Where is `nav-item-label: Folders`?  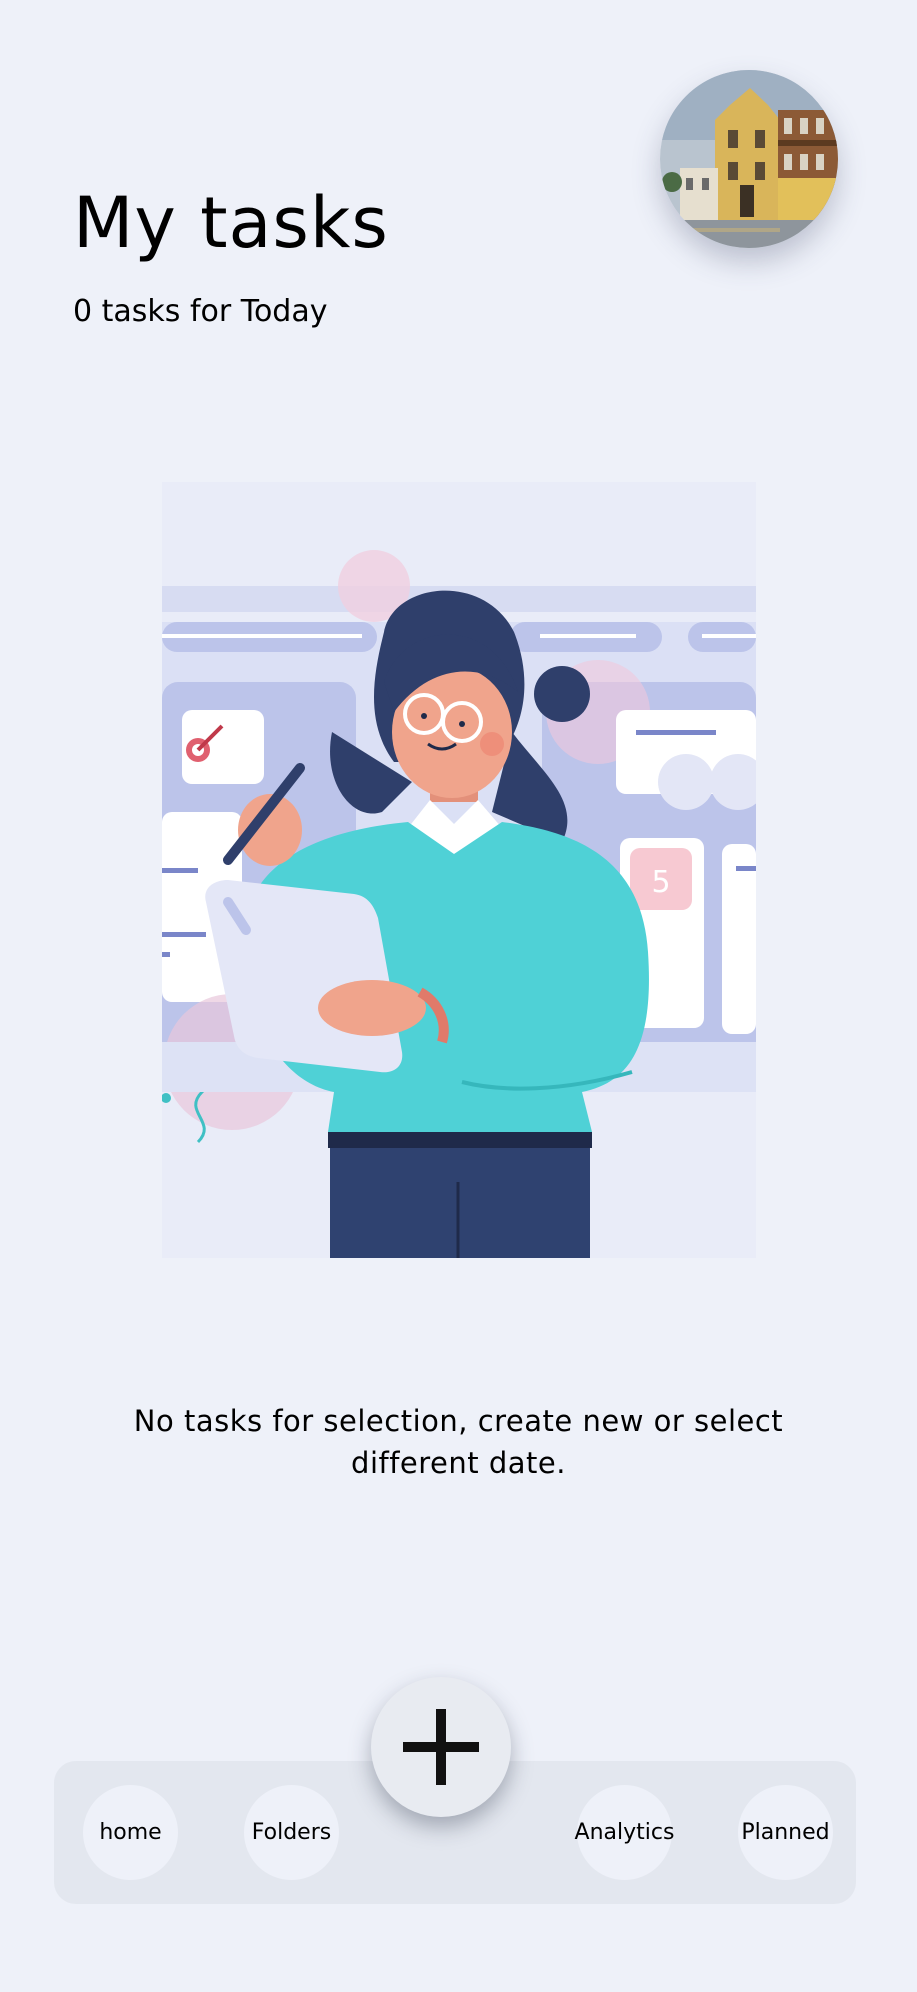 nav-item-label: Folders is located at coordinates (291, 1832).